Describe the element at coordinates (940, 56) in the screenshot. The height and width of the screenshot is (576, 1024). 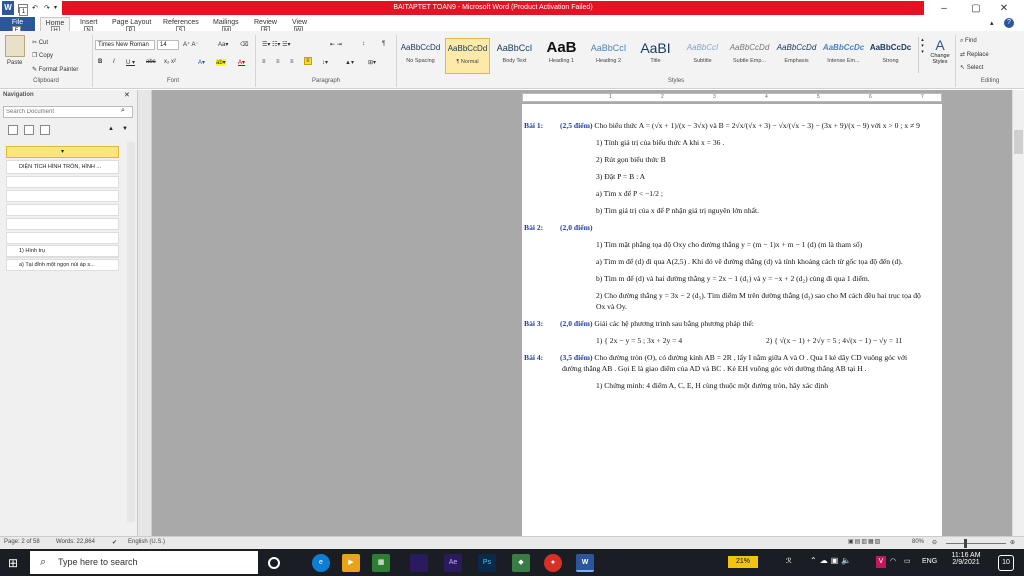
I see `change-styles-button: A Change Styles` at that location.